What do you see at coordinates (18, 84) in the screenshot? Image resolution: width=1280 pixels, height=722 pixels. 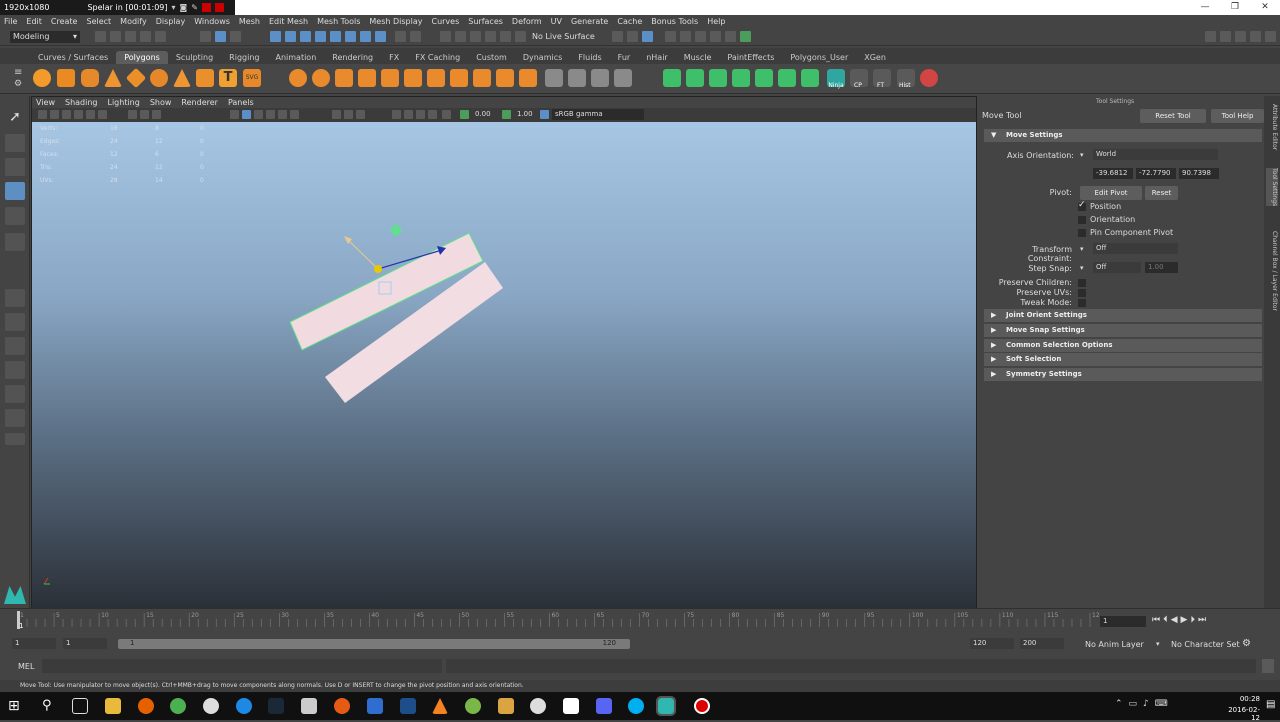 I see `shelf-settings-icon: ⚙` at bounding box center [18, 84].